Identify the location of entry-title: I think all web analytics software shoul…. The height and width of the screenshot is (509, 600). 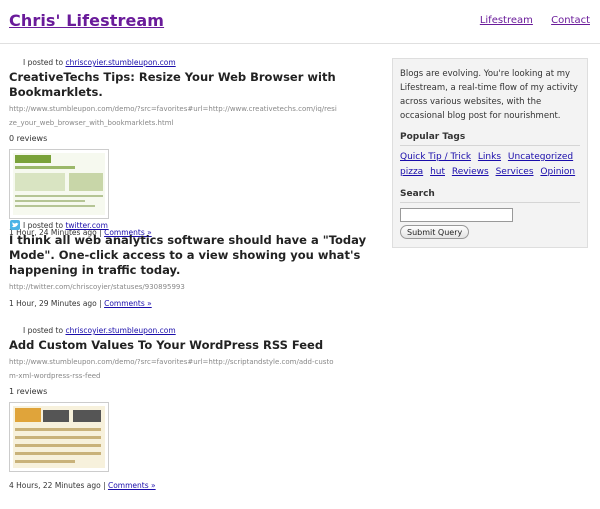
(188, 255).